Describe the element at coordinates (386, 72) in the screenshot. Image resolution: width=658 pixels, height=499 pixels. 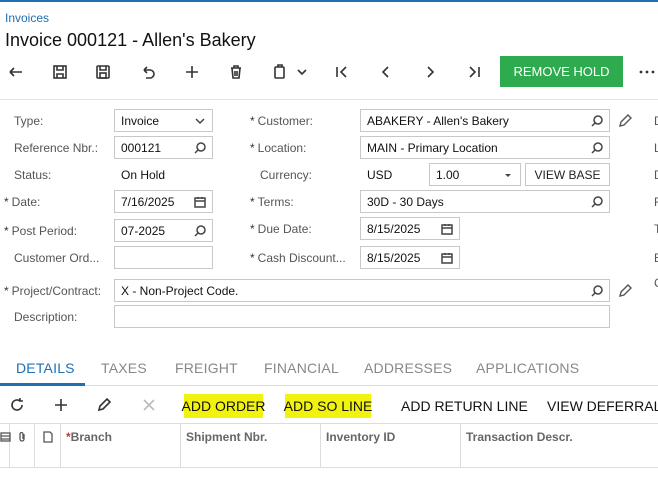
I see `previous-record-icon` at that location.